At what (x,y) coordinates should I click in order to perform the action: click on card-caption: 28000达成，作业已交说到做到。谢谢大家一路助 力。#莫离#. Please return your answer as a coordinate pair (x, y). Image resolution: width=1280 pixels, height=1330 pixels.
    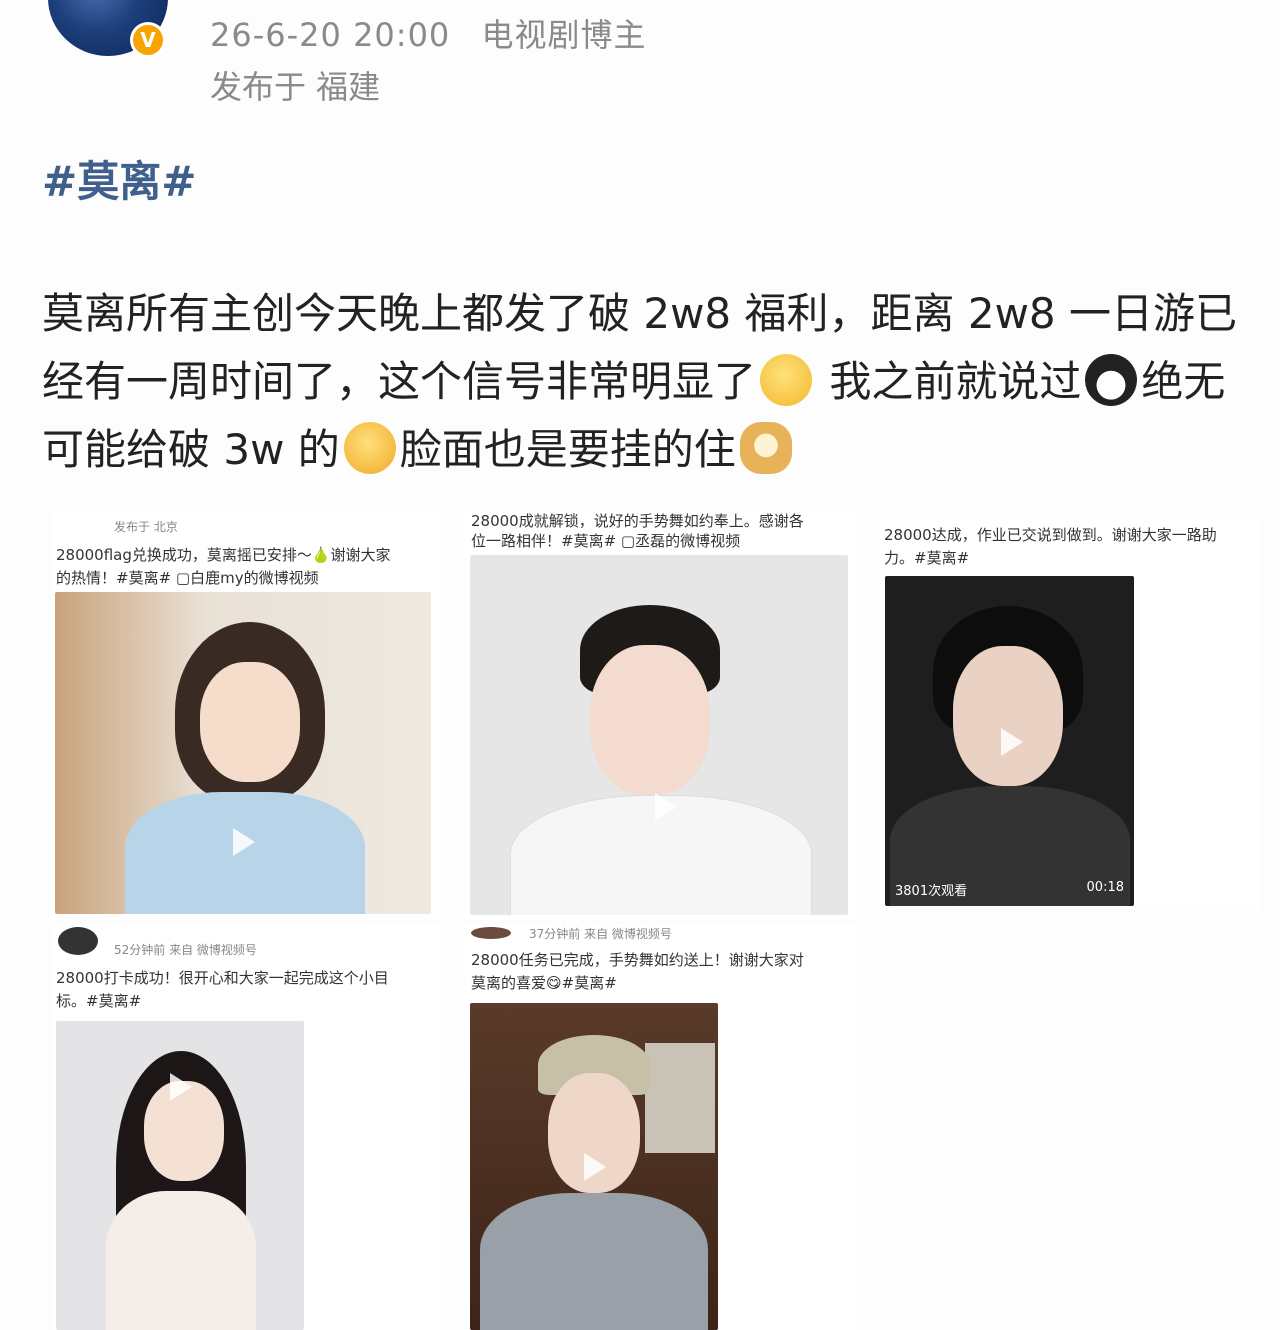
    Looking at the image, I should click on (1050, 546).